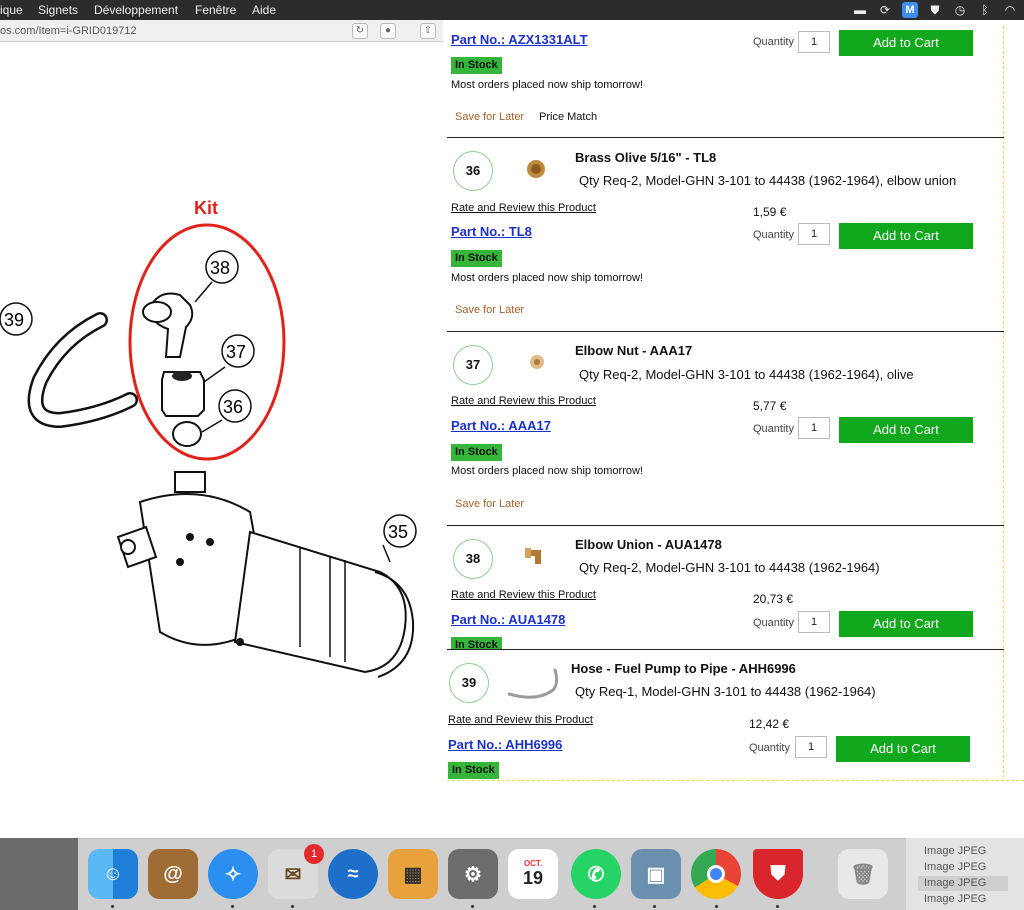 This screenshot has width=1024, height=910. What do you see at coordinates (113, 874) in the screenshot?
I see `finder-icon: ☺` at bounding box center [113, 874].